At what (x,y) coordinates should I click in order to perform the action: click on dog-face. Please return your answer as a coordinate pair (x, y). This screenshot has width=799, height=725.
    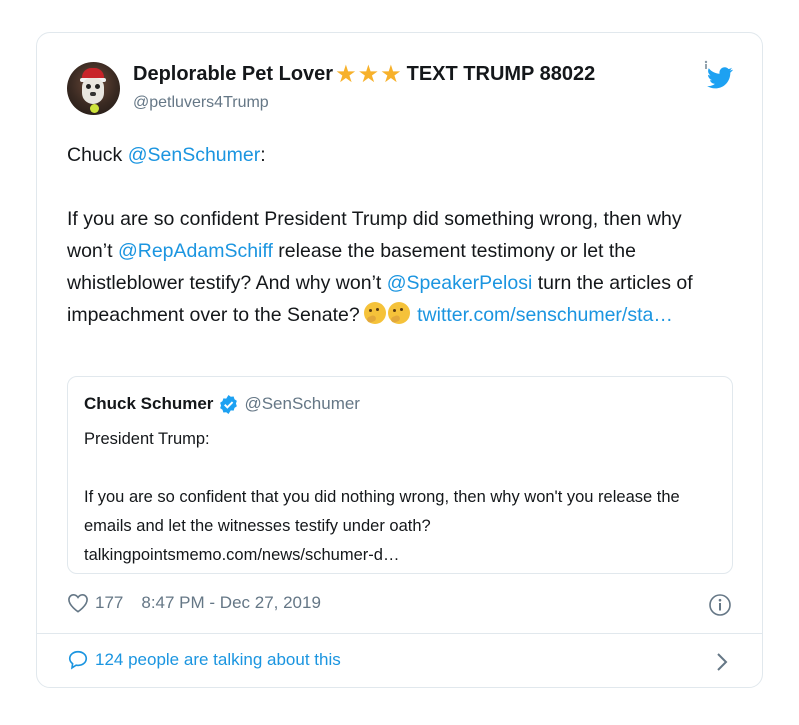
    Looking at the image, I should click on (93, 91).